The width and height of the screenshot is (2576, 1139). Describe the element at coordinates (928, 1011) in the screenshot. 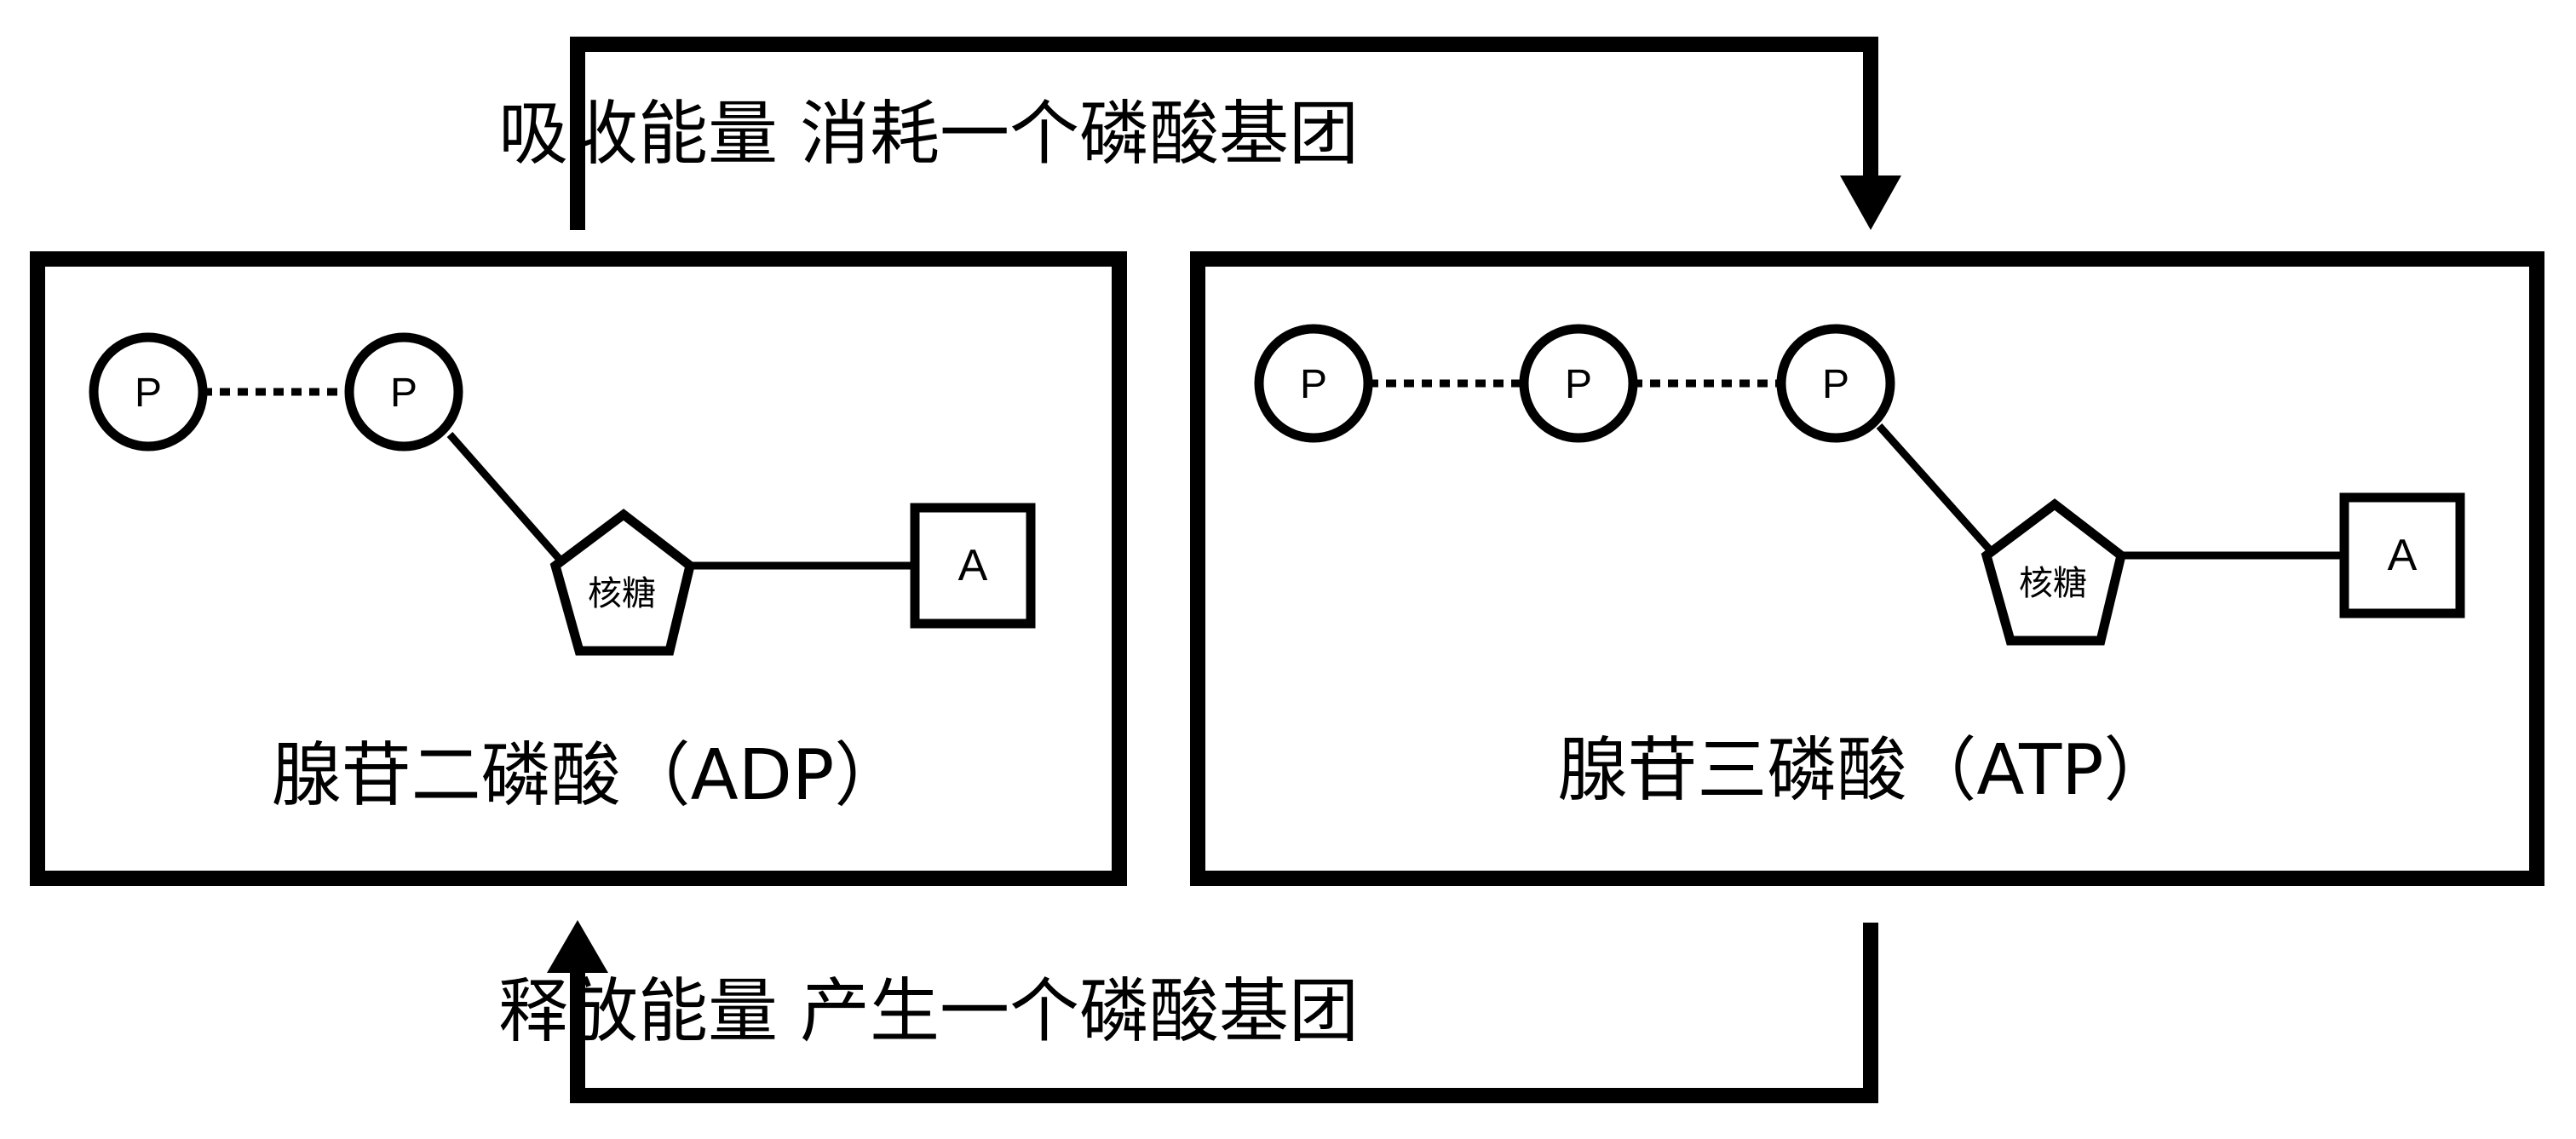

I see `bottom-flow-label: 释放能量 产生一个磷酸基团` at that location.